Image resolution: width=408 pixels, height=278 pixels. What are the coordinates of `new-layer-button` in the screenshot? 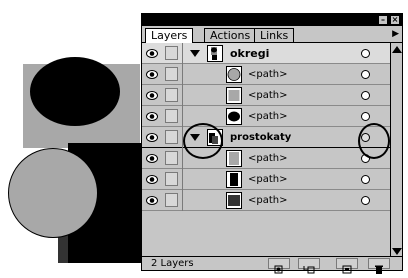 It's located at (347, 266).